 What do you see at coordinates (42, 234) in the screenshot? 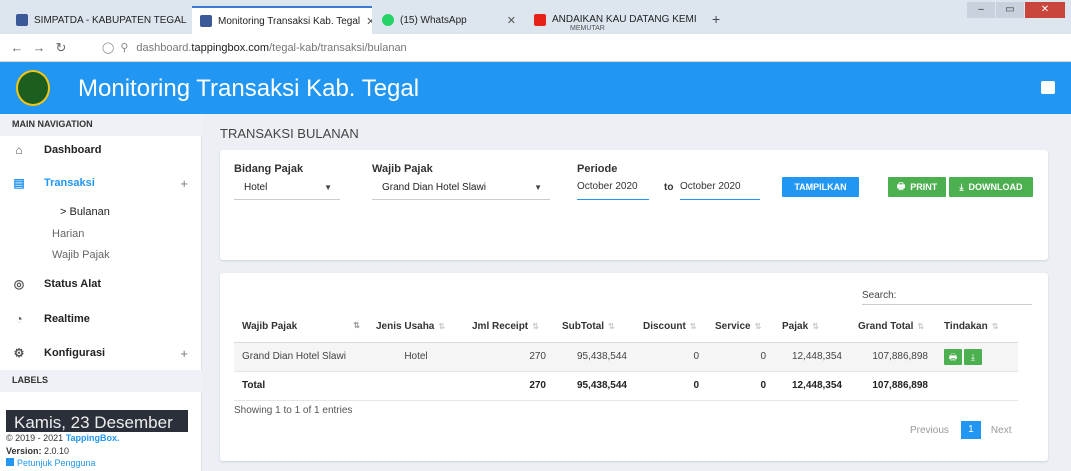
I see `sidebar-subitem-harian: Harian` at bounding box center [42, 234].